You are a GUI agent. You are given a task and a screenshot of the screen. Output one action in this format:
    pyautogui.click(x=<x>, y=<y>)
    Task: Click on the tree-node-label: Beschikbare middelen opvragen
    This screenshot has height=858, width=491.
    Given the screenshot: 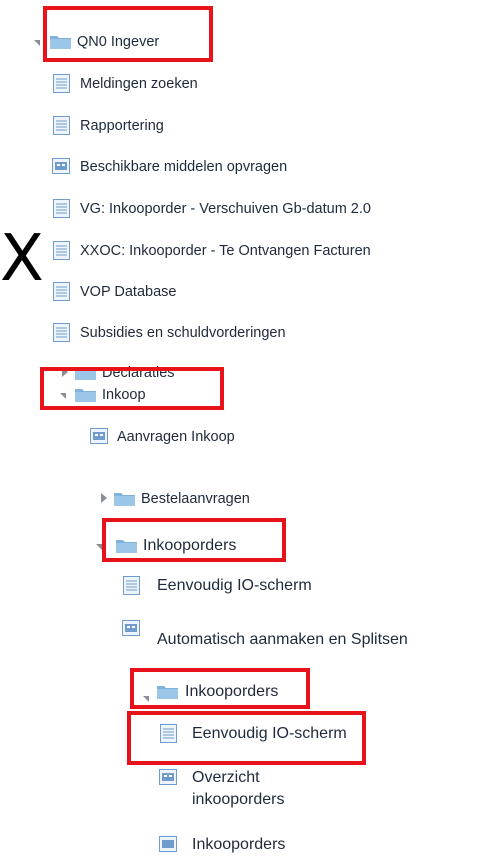 What is the action you would take?
    pyautogui.click(x=184, y=167)
    